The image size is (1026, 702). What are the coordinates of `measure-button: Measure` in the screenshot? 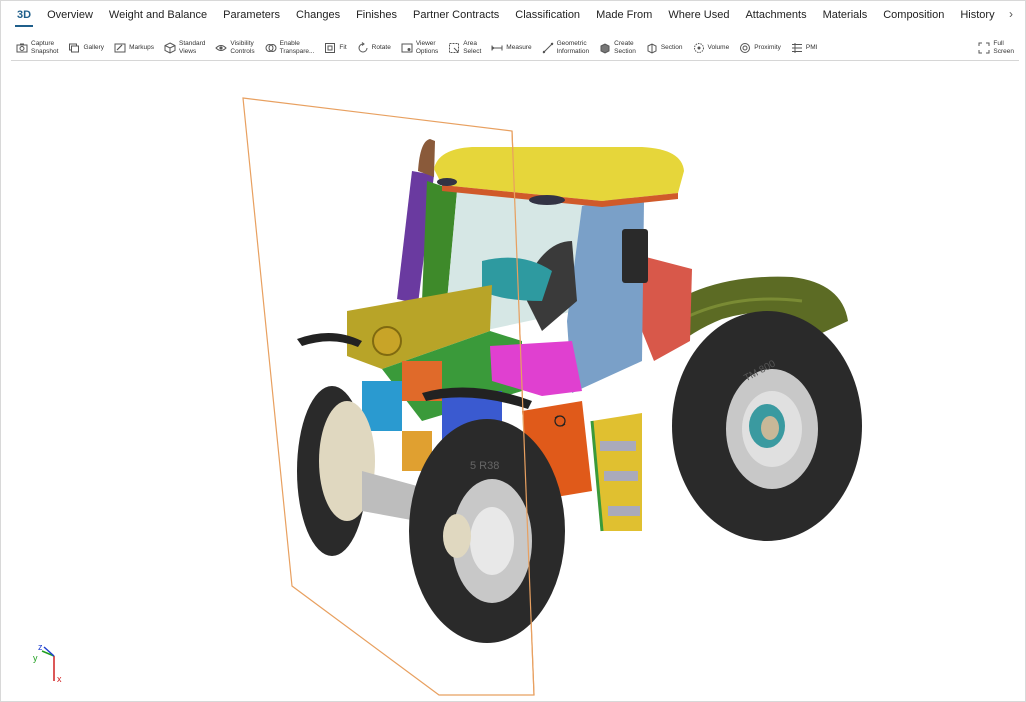 It's located at (511, 48).